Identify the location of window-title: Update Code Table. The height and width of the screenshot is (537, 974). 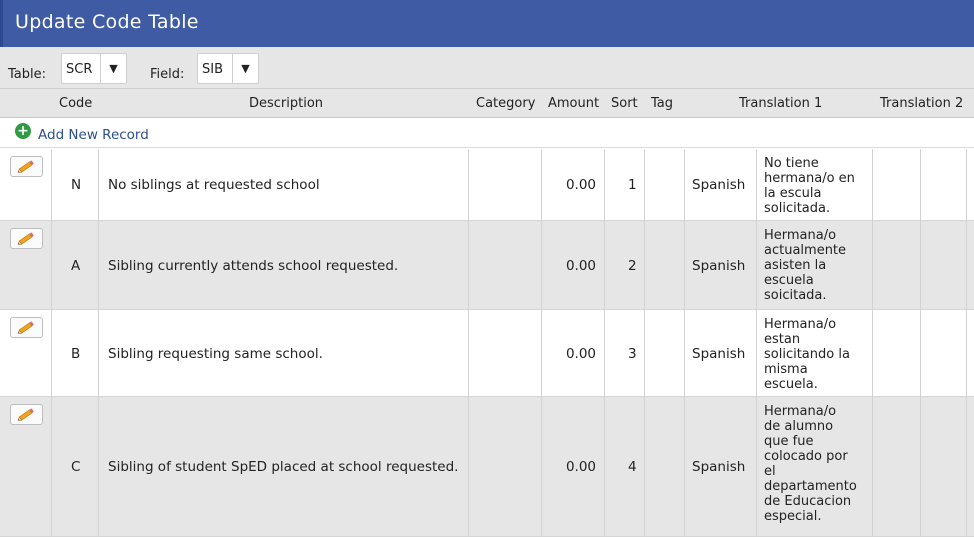
(107, 22).